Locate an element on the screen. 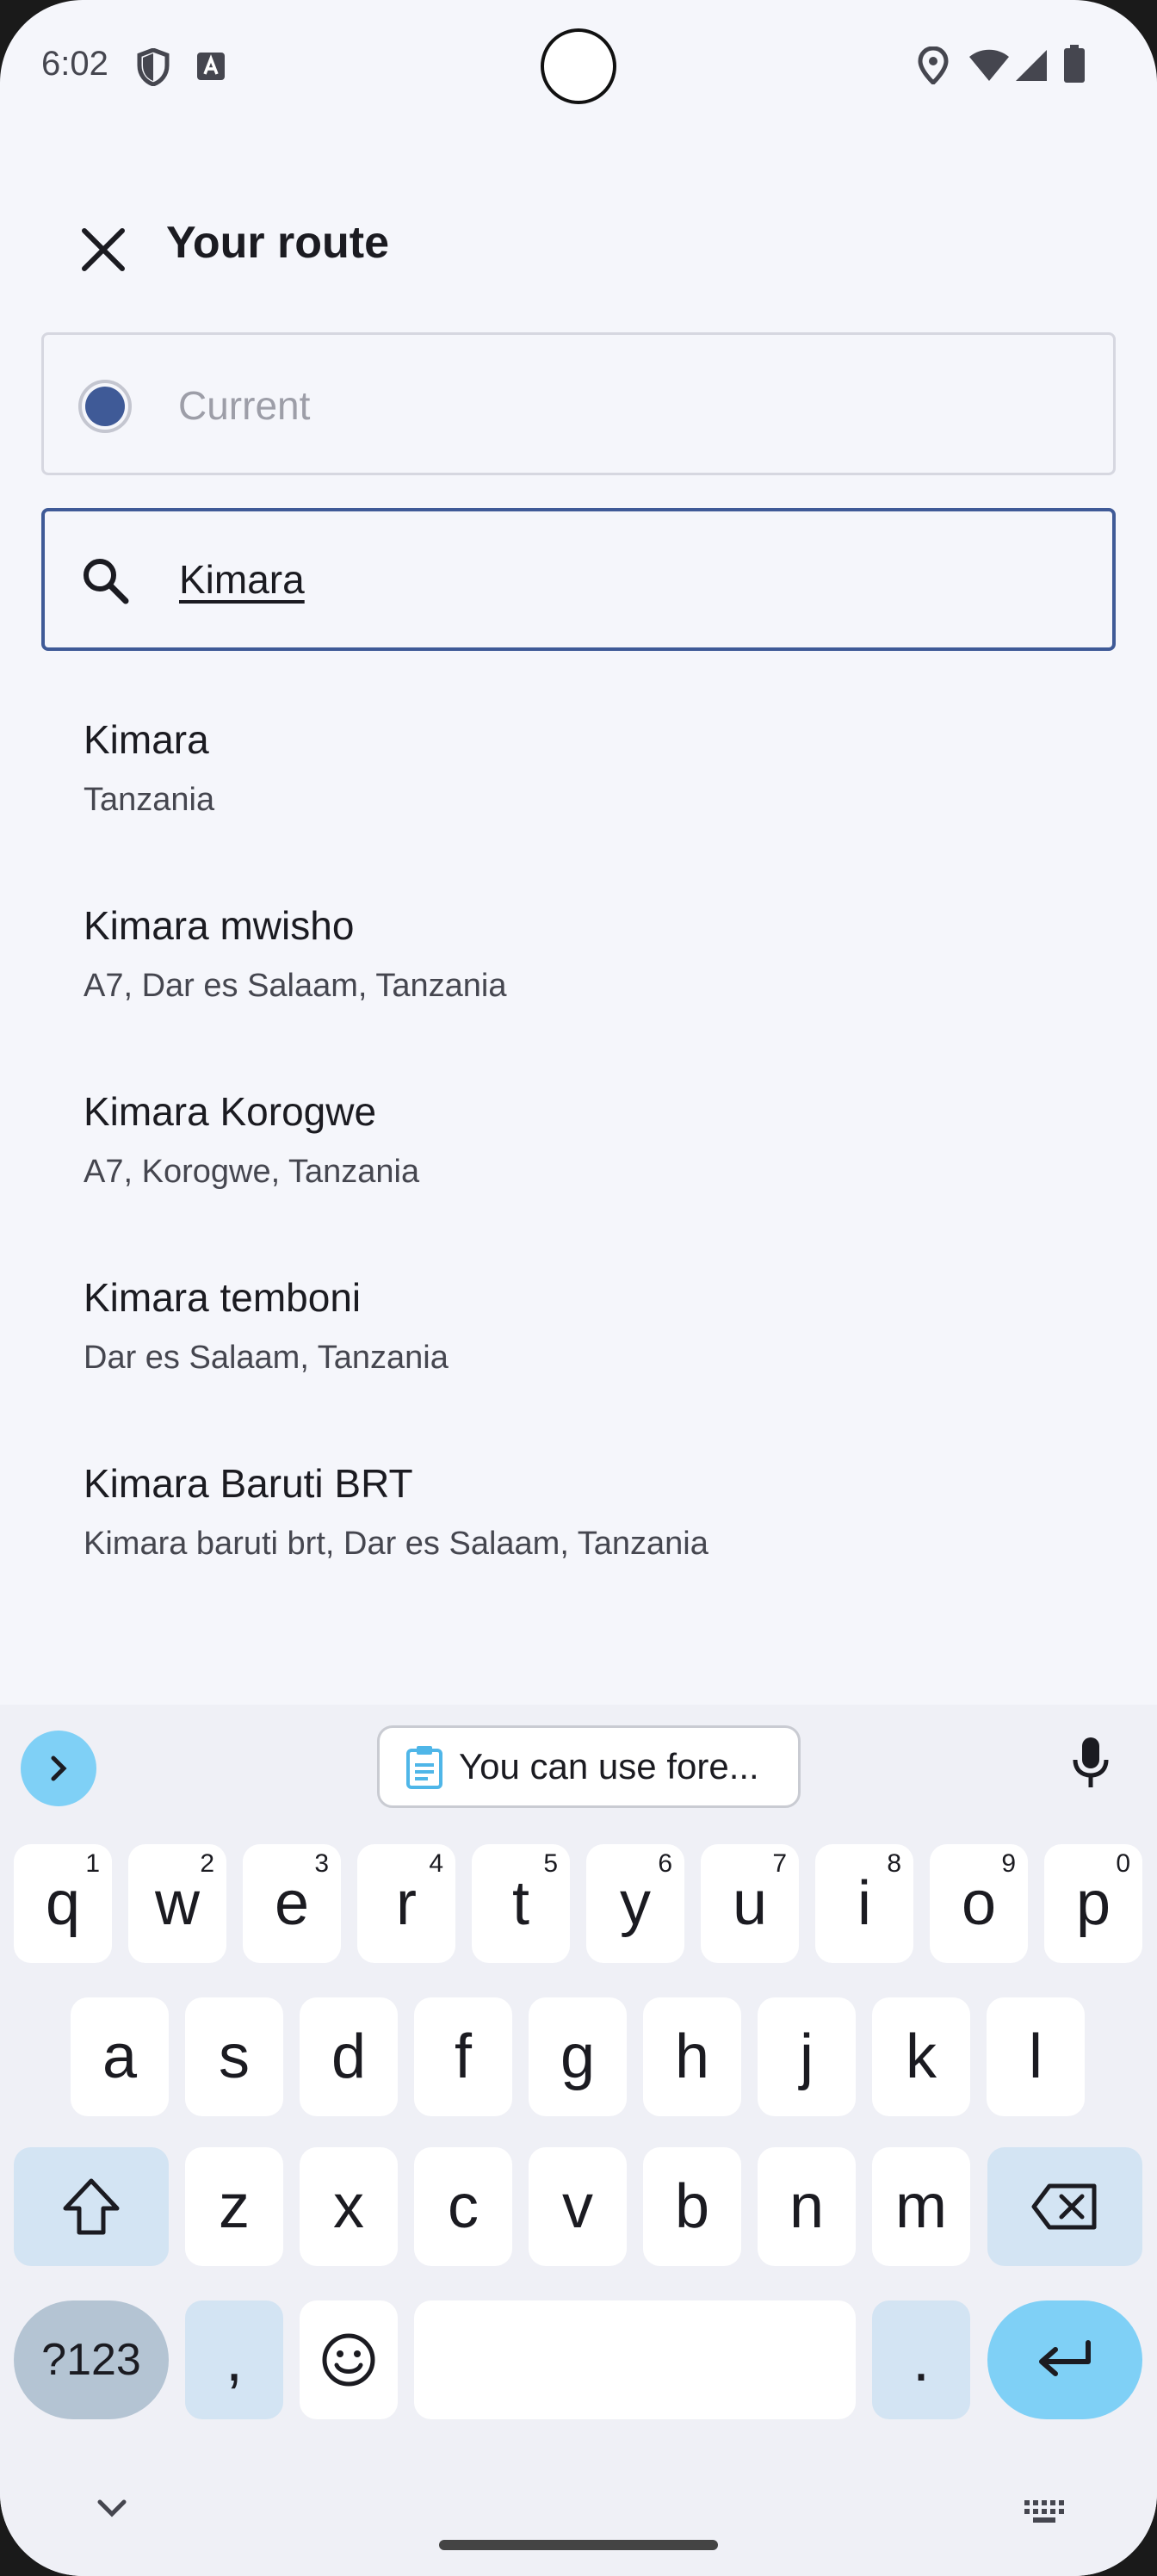 The height and width of the screenshot is (2576, 1157). close-button is located at coordinates (104, 249).